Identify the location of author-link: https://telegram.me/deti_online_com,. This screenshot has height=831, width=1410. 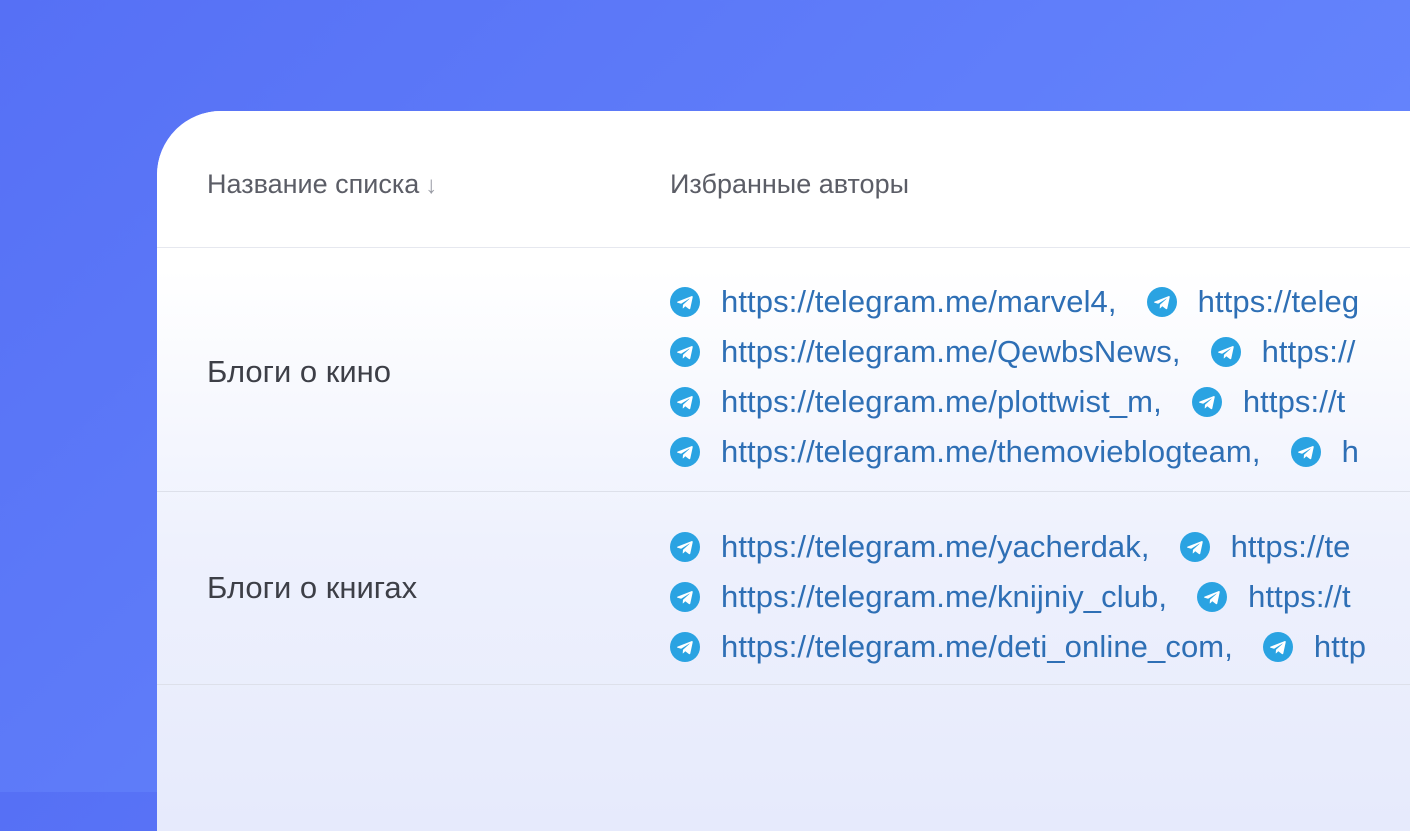
(977, 647).